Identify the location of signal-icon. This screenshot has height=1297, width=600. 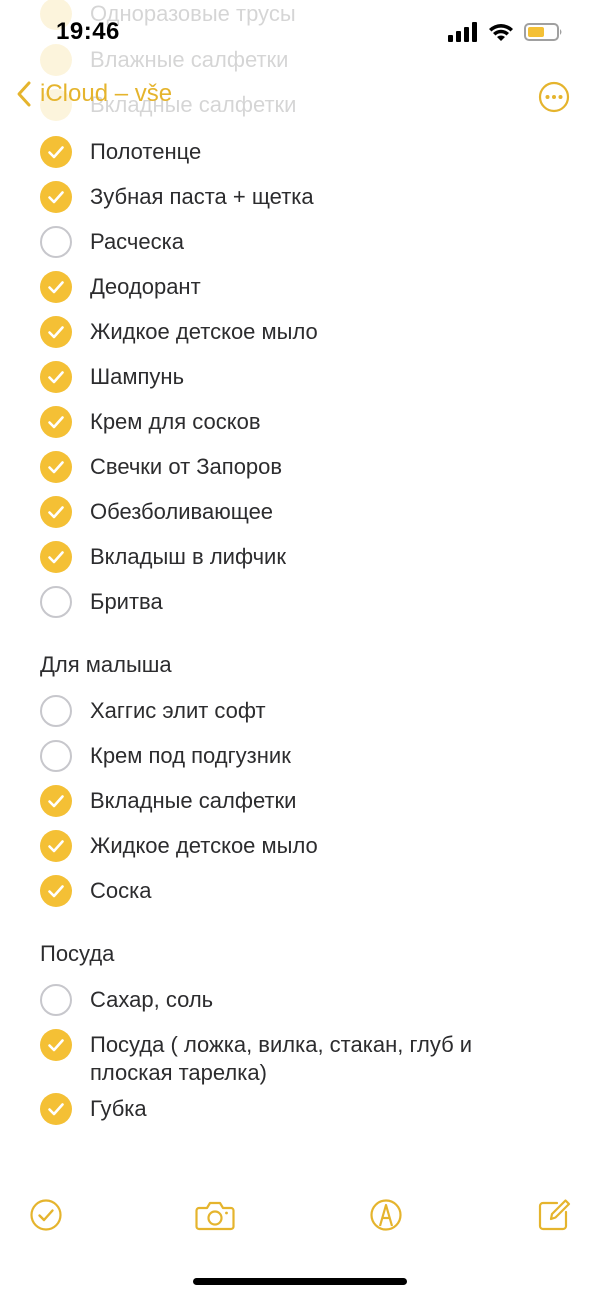
(462, 32).